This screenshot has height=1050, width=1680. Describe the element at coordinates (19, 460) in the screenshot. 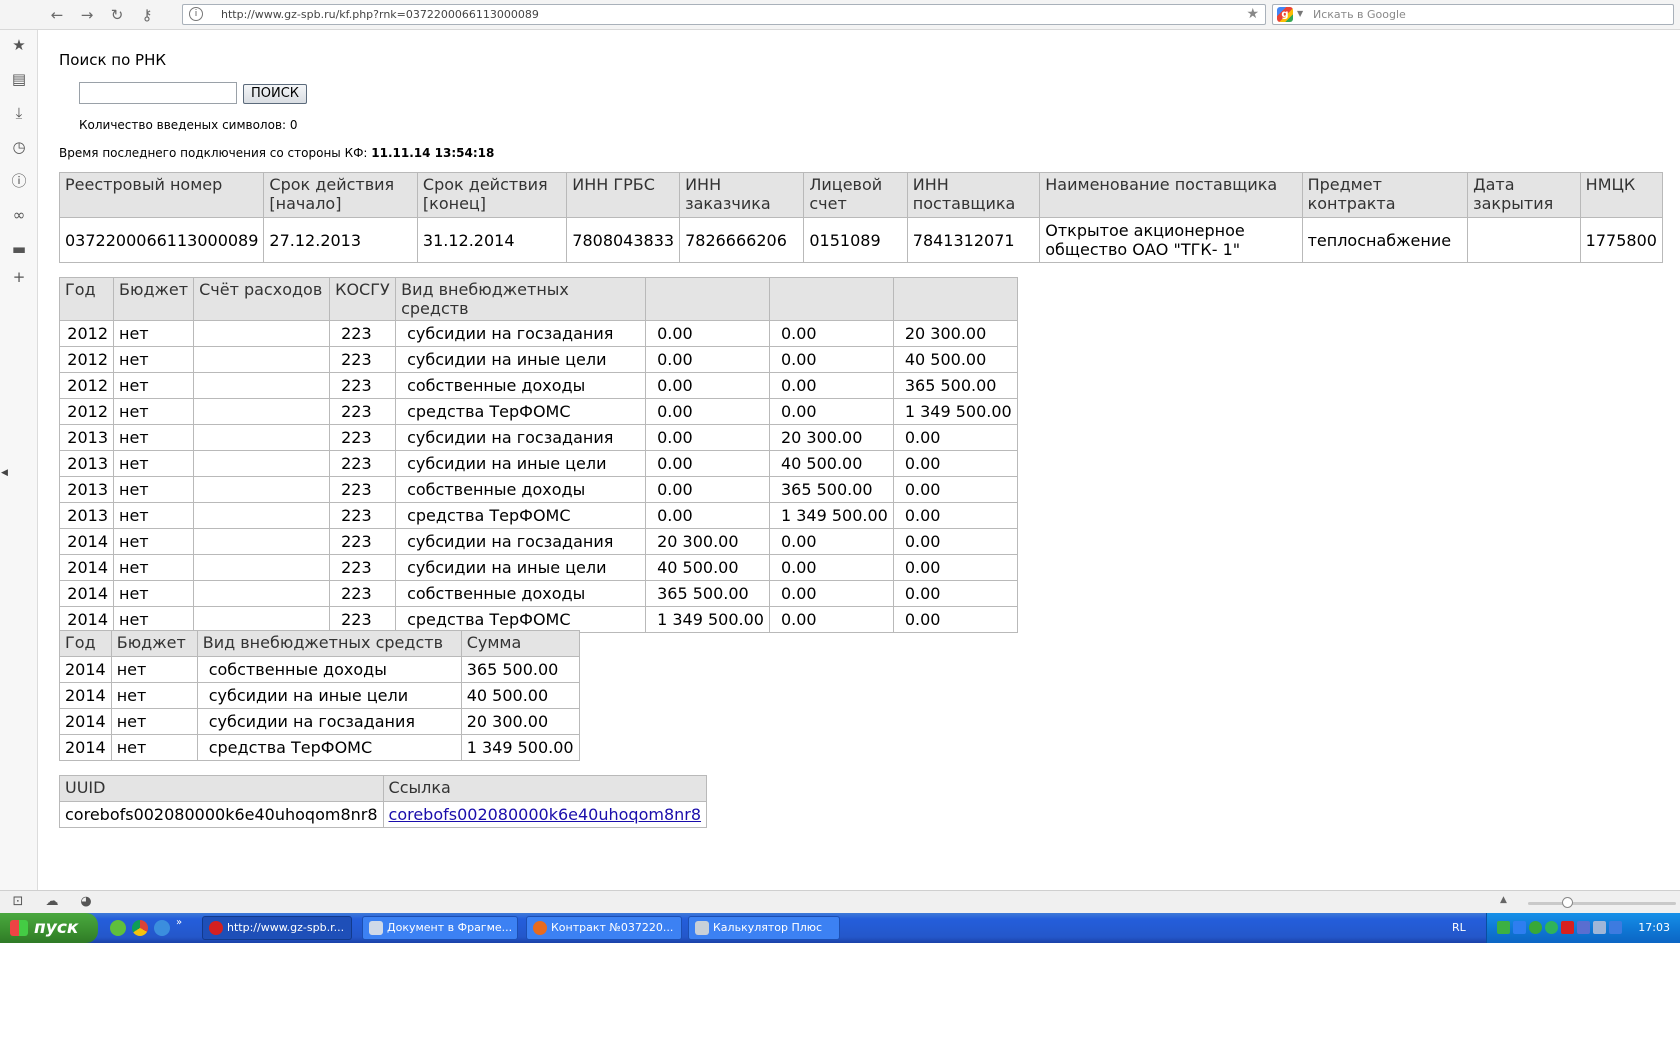

I see `side-panel: ★ ▤ ⤓ ◷ ⓘ ∞ ▬ + ◀` at that location.